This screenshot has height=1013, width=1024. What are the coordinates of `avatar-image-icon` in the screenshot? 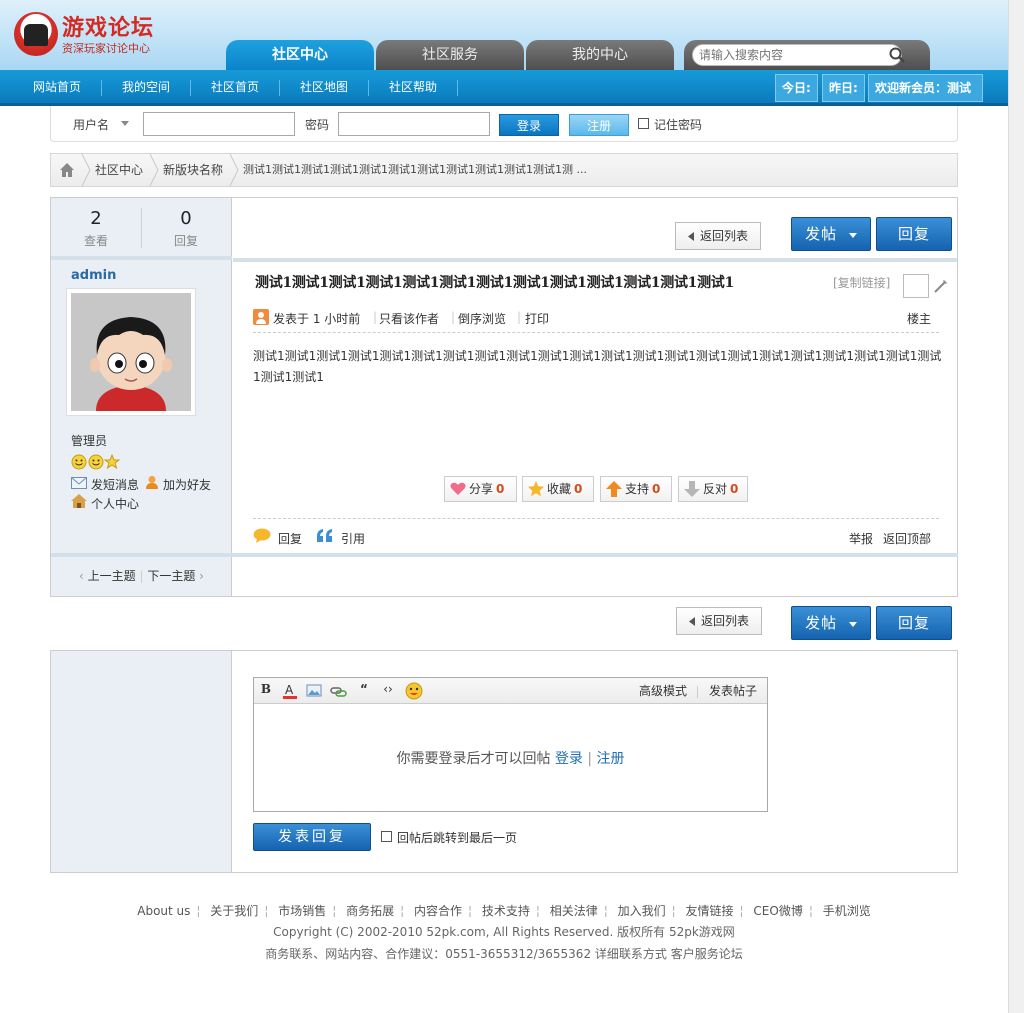 It's located at (131, 352).